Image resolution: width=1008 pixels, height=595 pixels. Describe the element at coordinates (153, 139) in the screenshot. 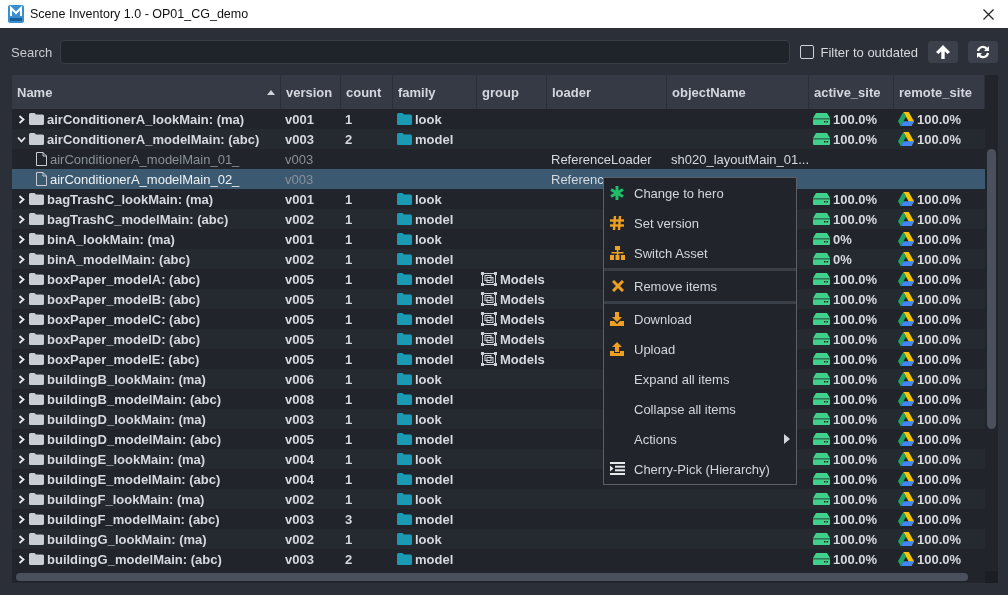

I see `asset-name: airConditionerA_modelMain: (abc)` at that location.